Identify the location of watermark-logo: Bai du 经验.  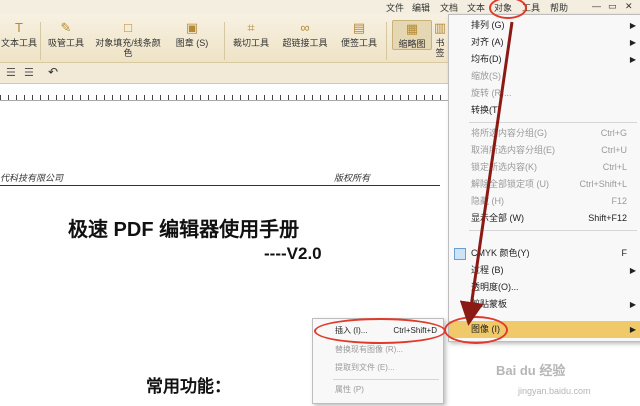
(531, 370).